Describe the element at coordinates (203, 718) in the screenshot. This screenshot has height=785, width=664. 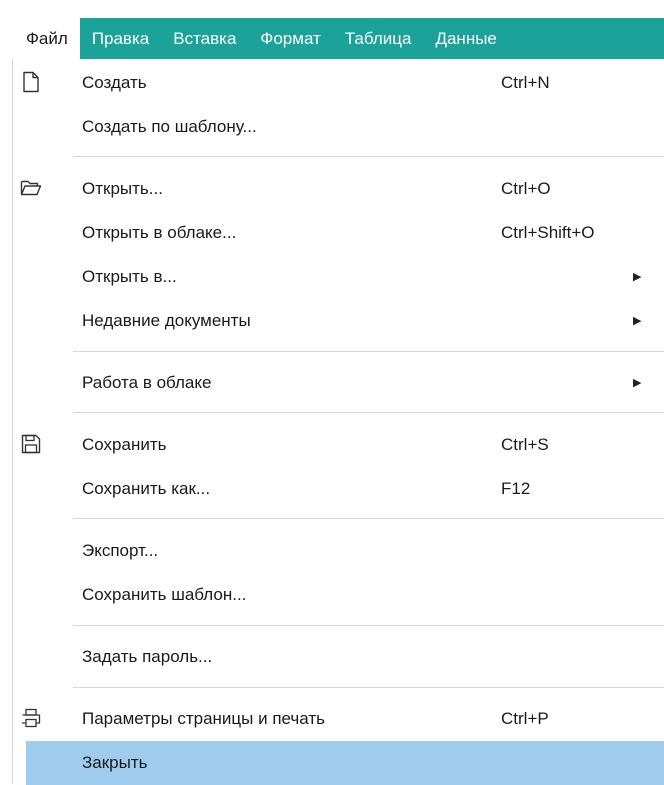
I see `menu-item-label: Параметры страницы и печать` at that location.